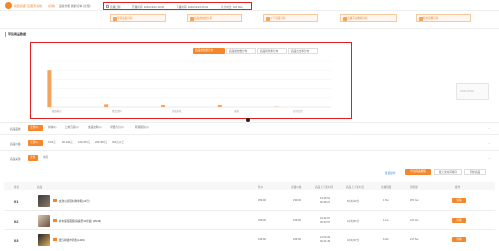  I want to click on nav-analysis: 运营分析, so click(64, 6).